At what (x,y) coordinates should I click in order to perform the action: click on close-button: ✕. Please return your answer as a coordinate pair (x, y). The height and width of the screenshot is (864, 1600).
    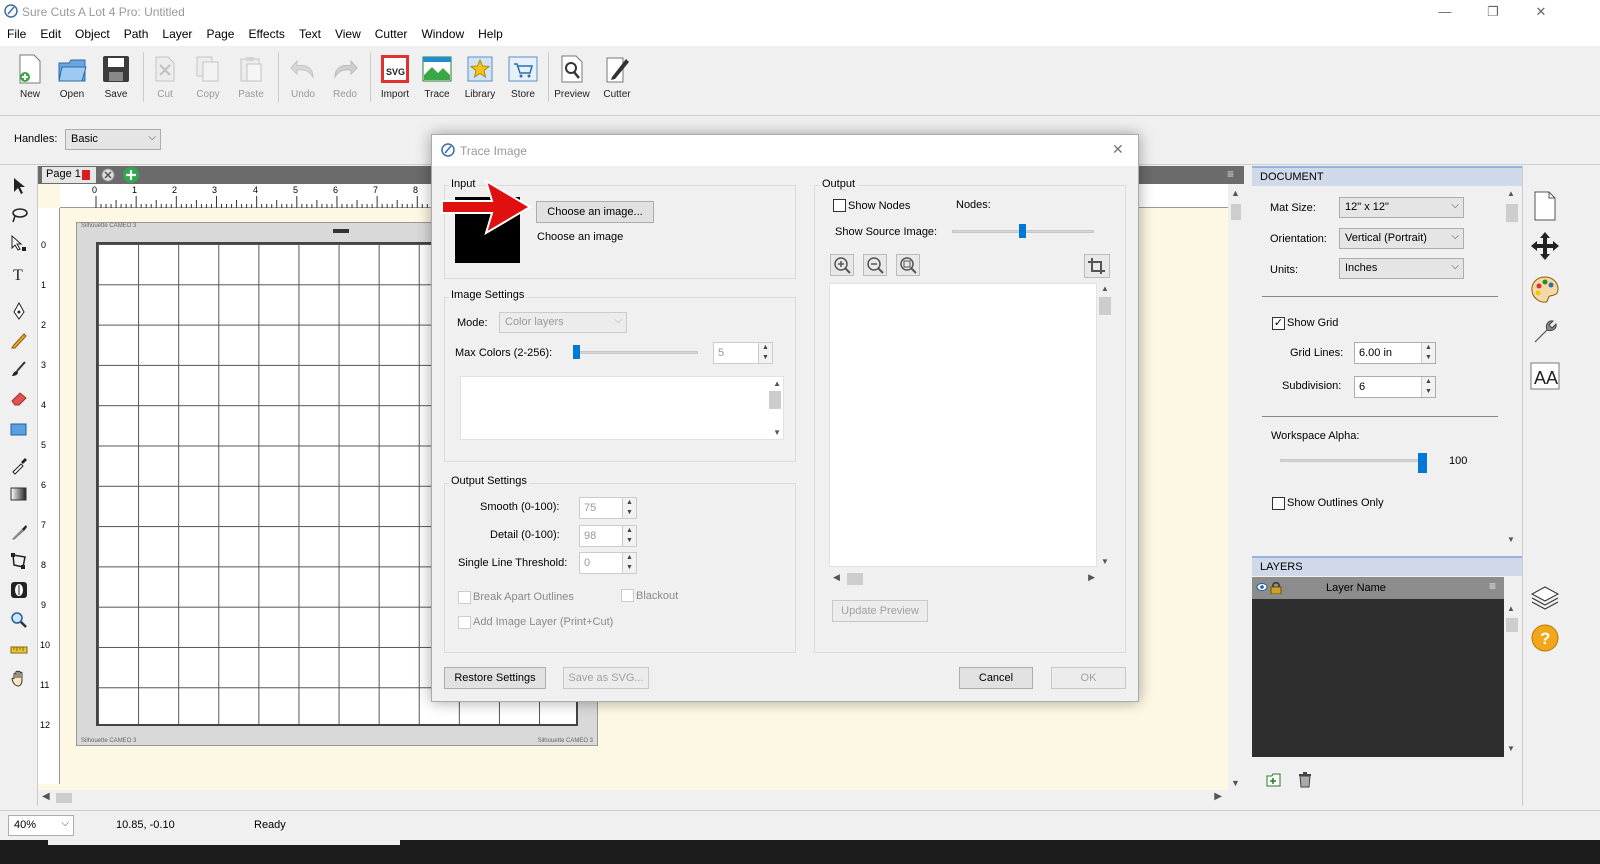
    Looking at the image, I should click on (1541, 12).